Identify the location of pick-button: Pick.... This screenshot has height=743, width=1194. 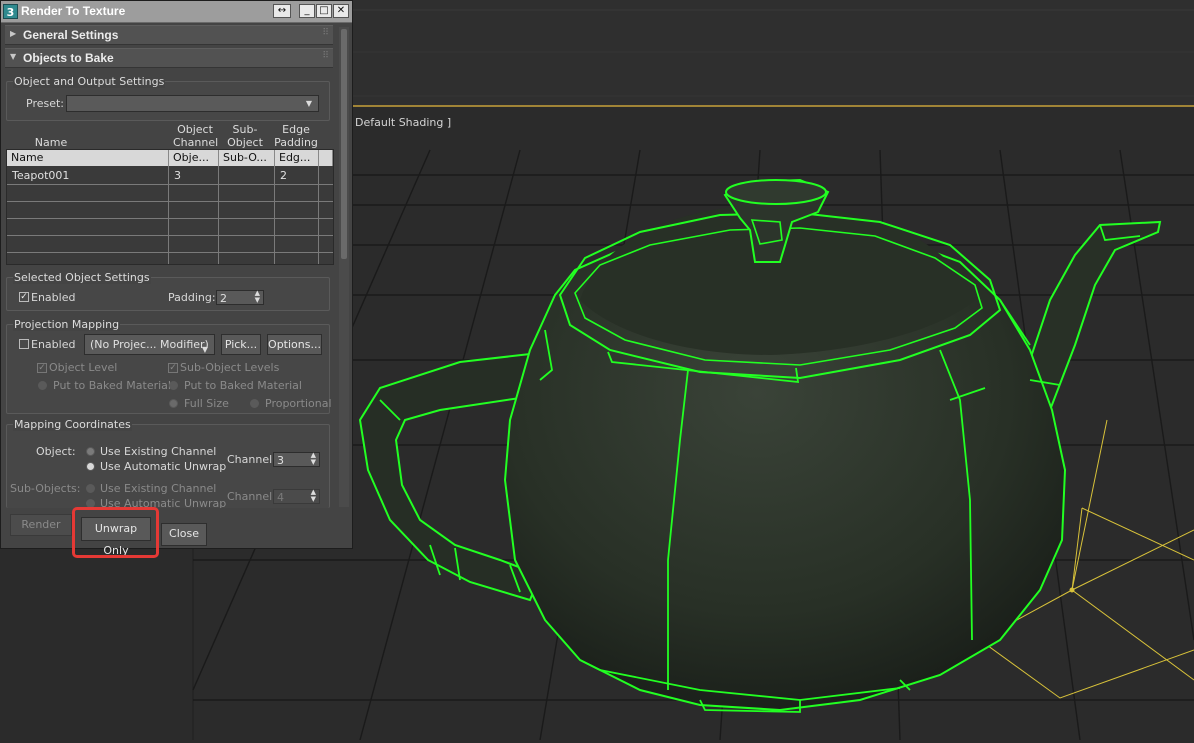
(241, 344).